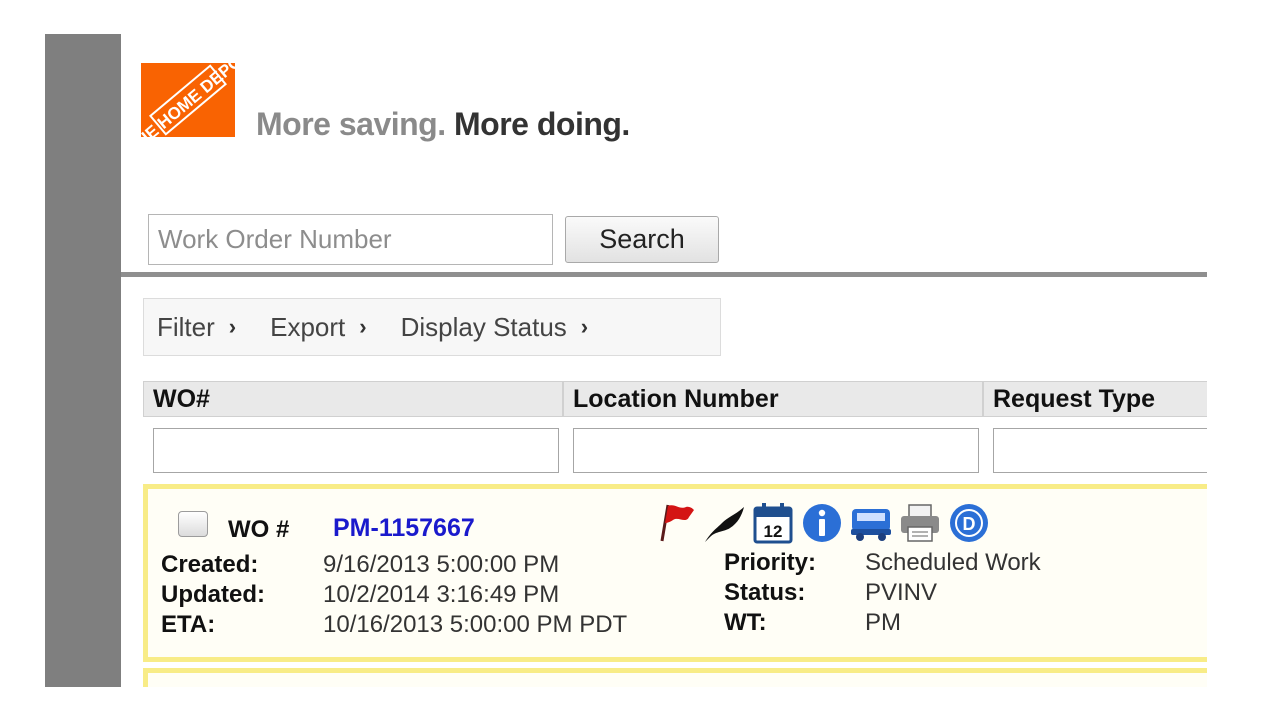 Image resolution: width=1280 pixels, height=720 pixels. Describe the element at coordinates (259, 529) in the screenshot. I see `wo-number-label: WO #` at that location.